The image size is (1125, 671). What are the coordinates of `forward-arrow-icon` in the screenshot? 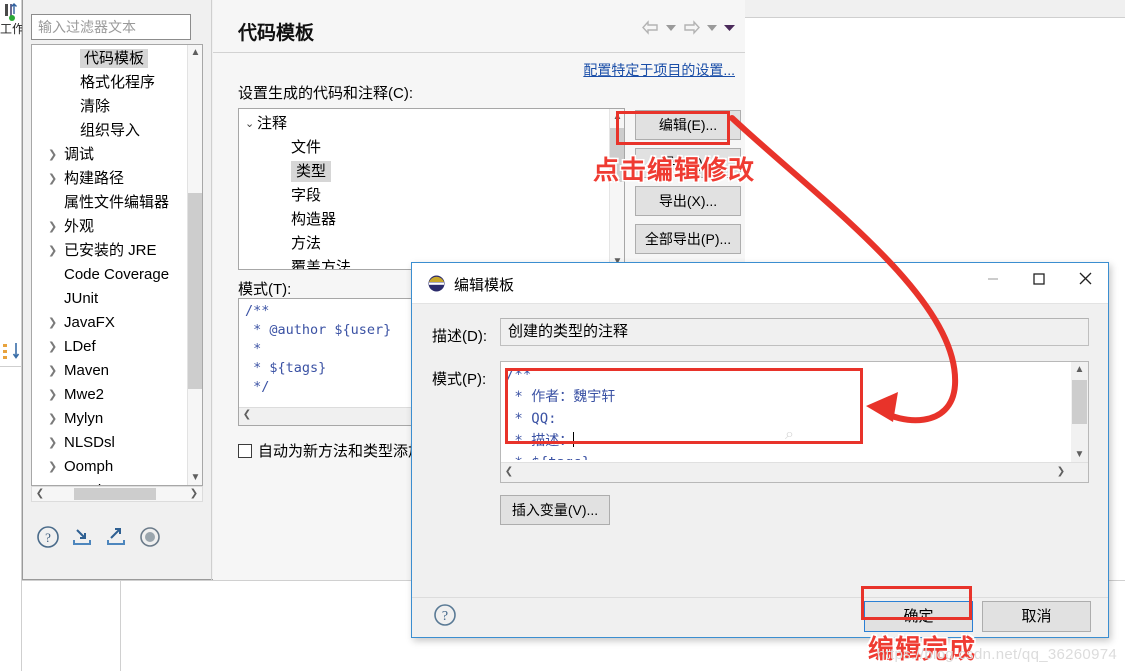 It's located at (691, 27).